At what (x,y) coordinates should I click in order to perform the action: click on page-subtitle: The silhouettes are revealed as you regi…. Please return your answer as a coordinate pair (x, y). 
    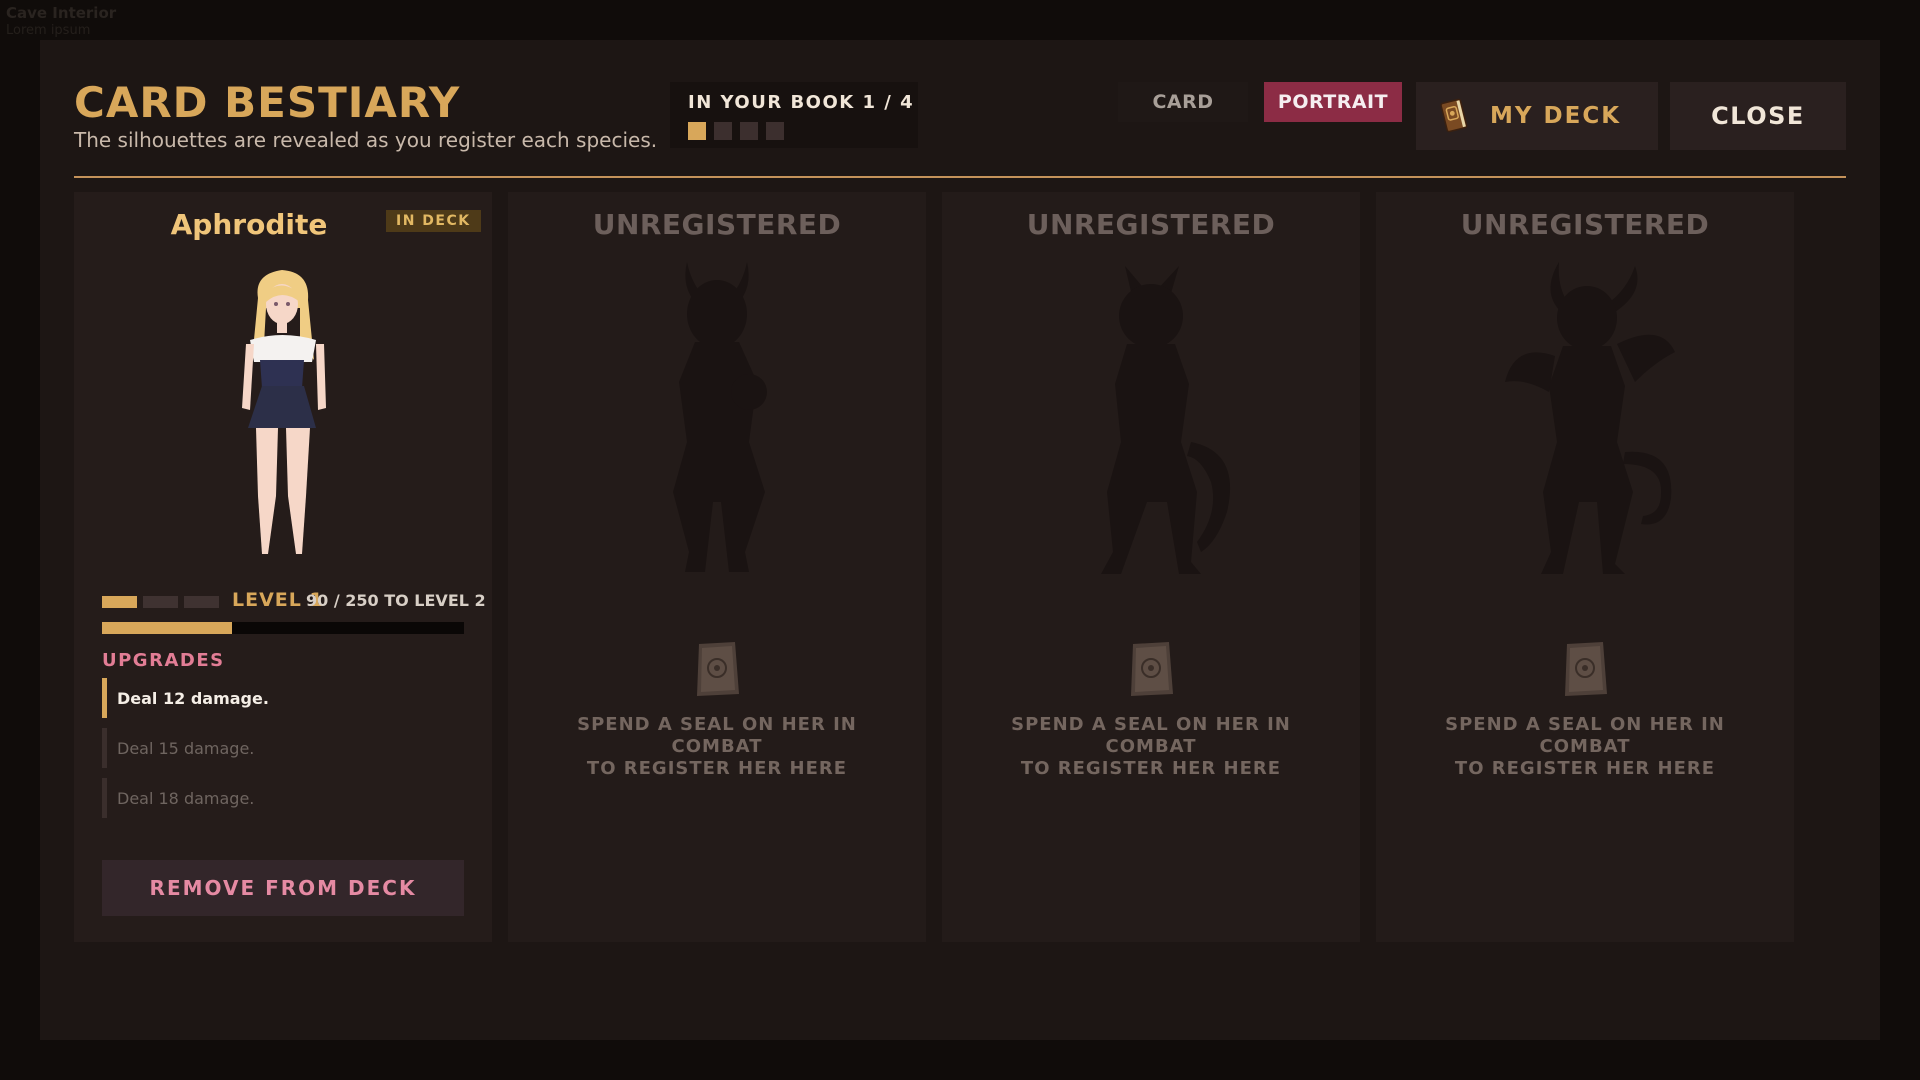
    Looking at the image, I should click on (366, 140).